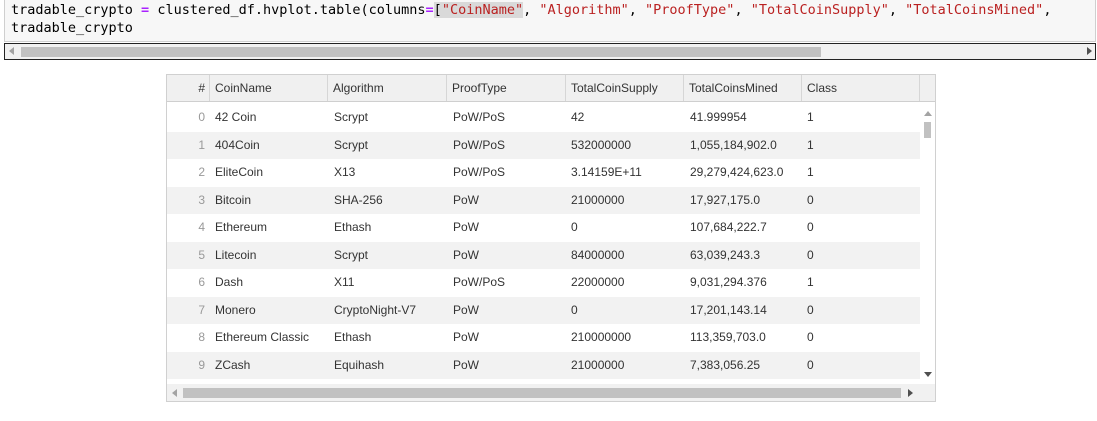 The width and height of the screenshot is (1097, 421). Describe the element at coordinates (928, 374) in the screenshot. I see `scroll-down-arrow-icon` at that location.